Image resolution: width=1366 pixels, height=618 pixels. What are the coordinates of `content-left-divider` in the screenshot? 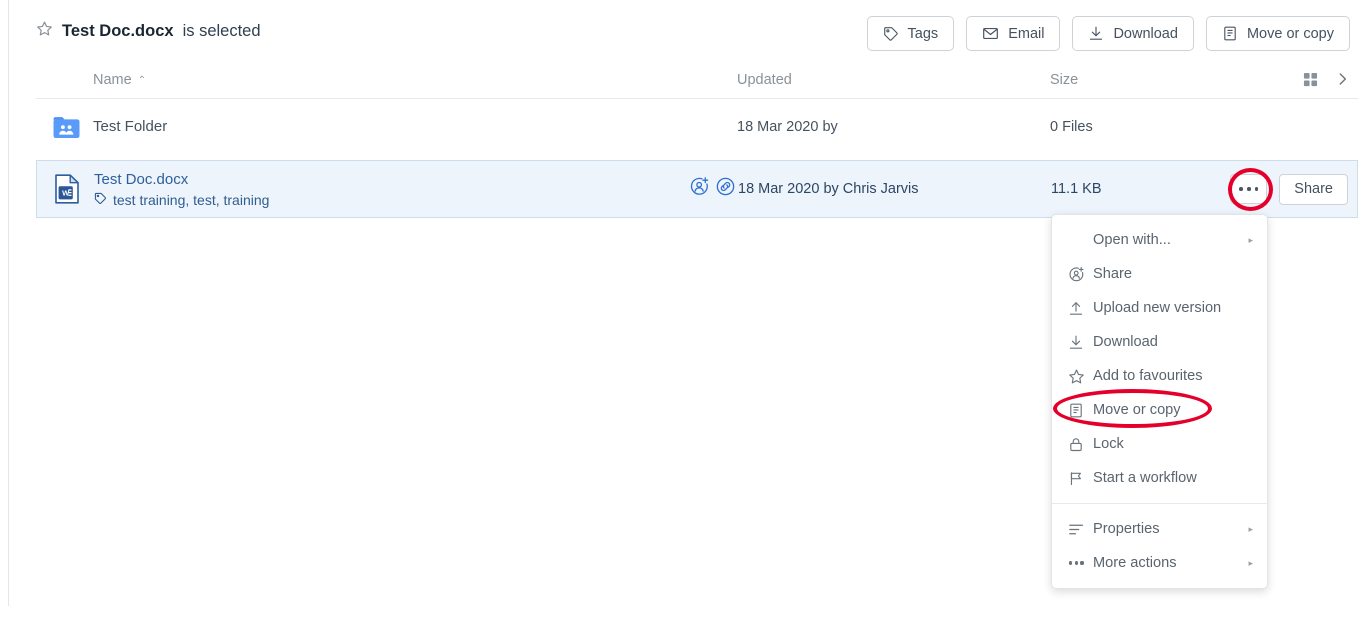 It's located at (8, 303).